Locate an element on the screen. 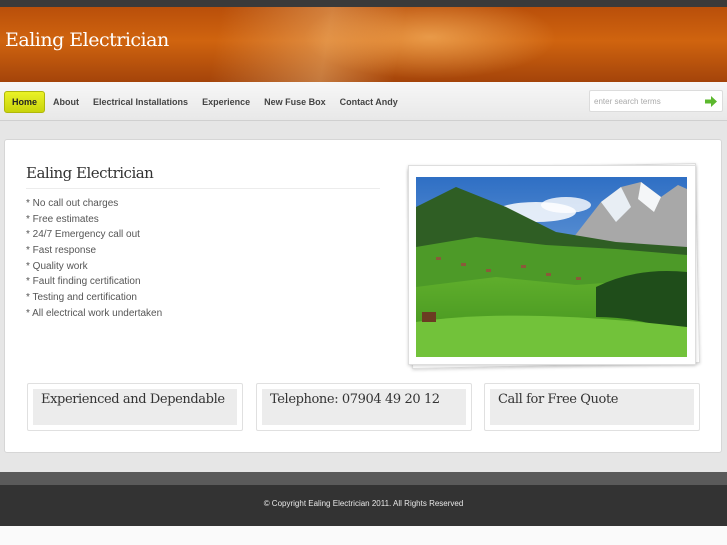 The width and height of the screenshot is (727, 545). nav-item-experience: Experience is located at coordinates (226, 102).